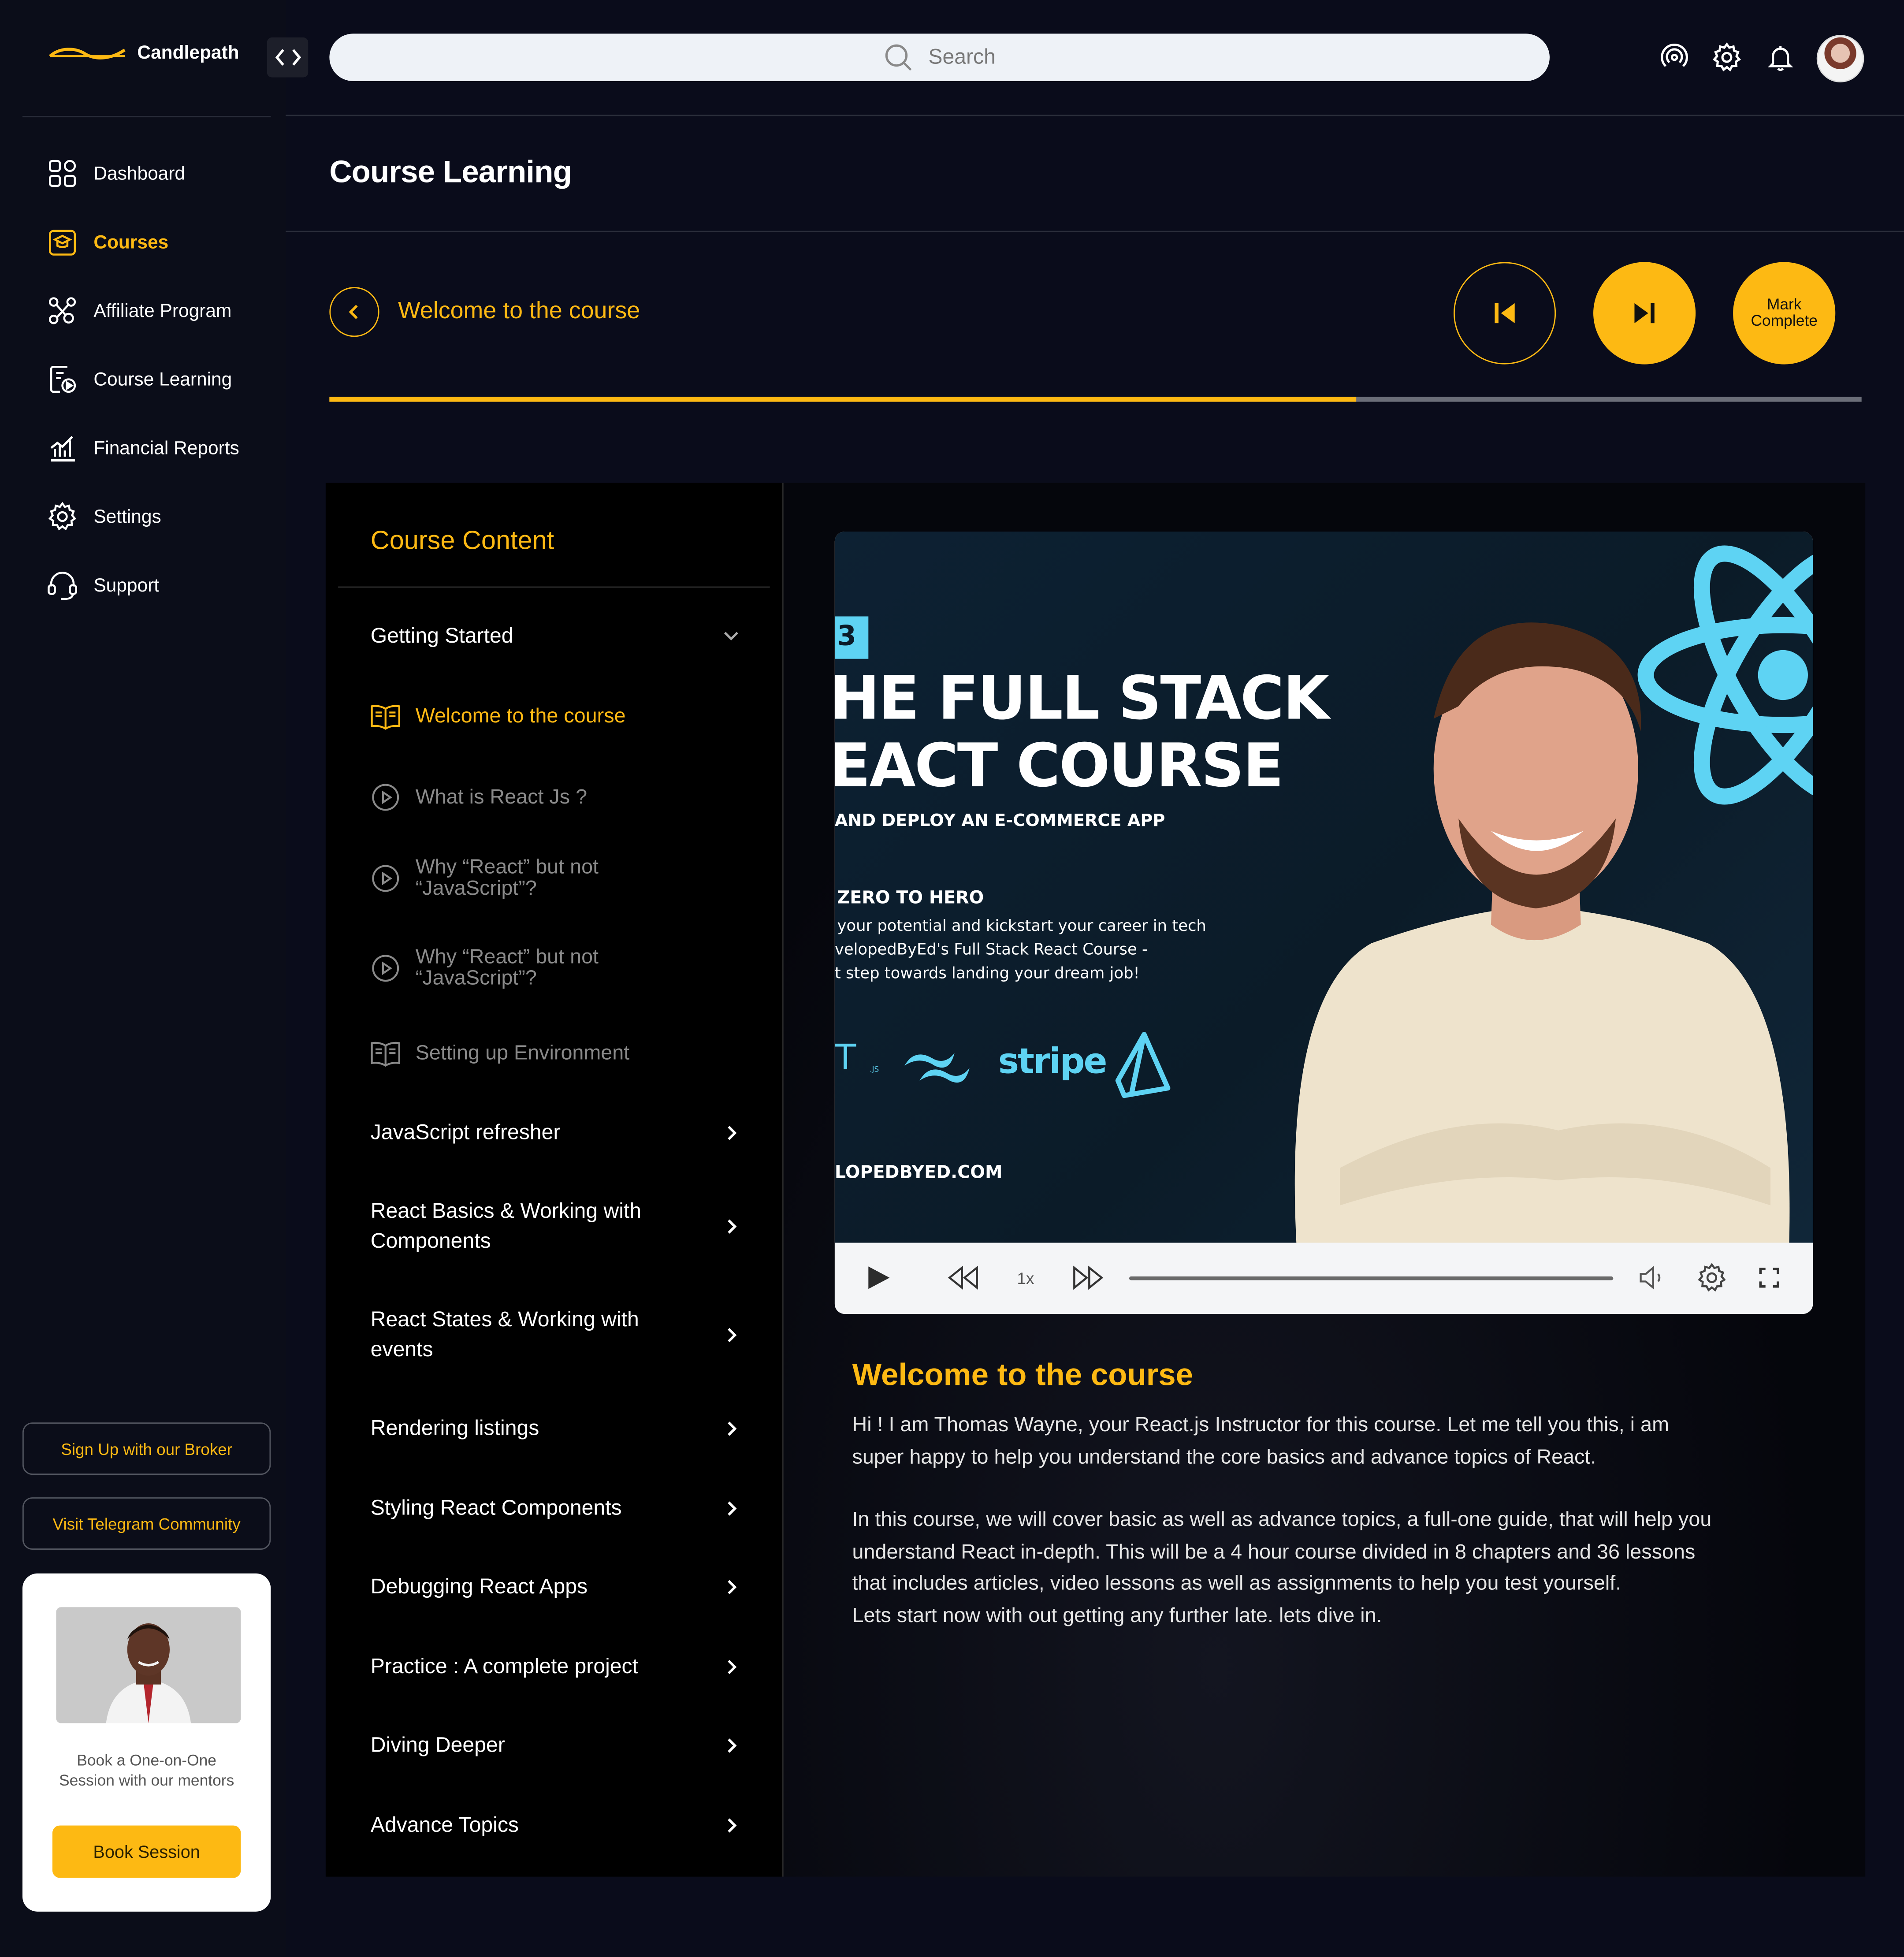  I want to click on section-debugging-react-apps: Debugging React Apps, so click(555, 1587).